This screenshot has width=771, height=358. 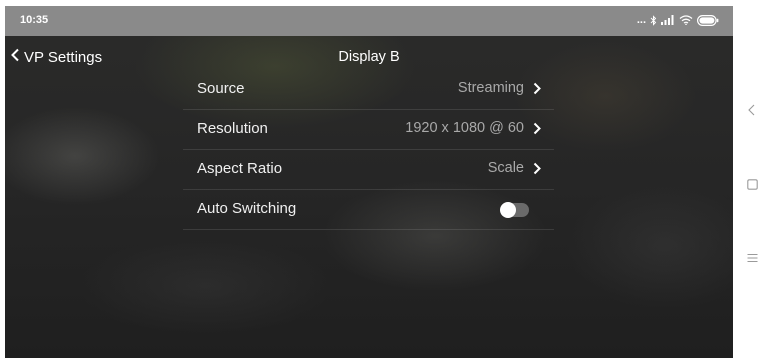 What do you see at coordinates (508, 210) in the screenshot?
I see `toggle-knob` at bounding box center [508, 210].